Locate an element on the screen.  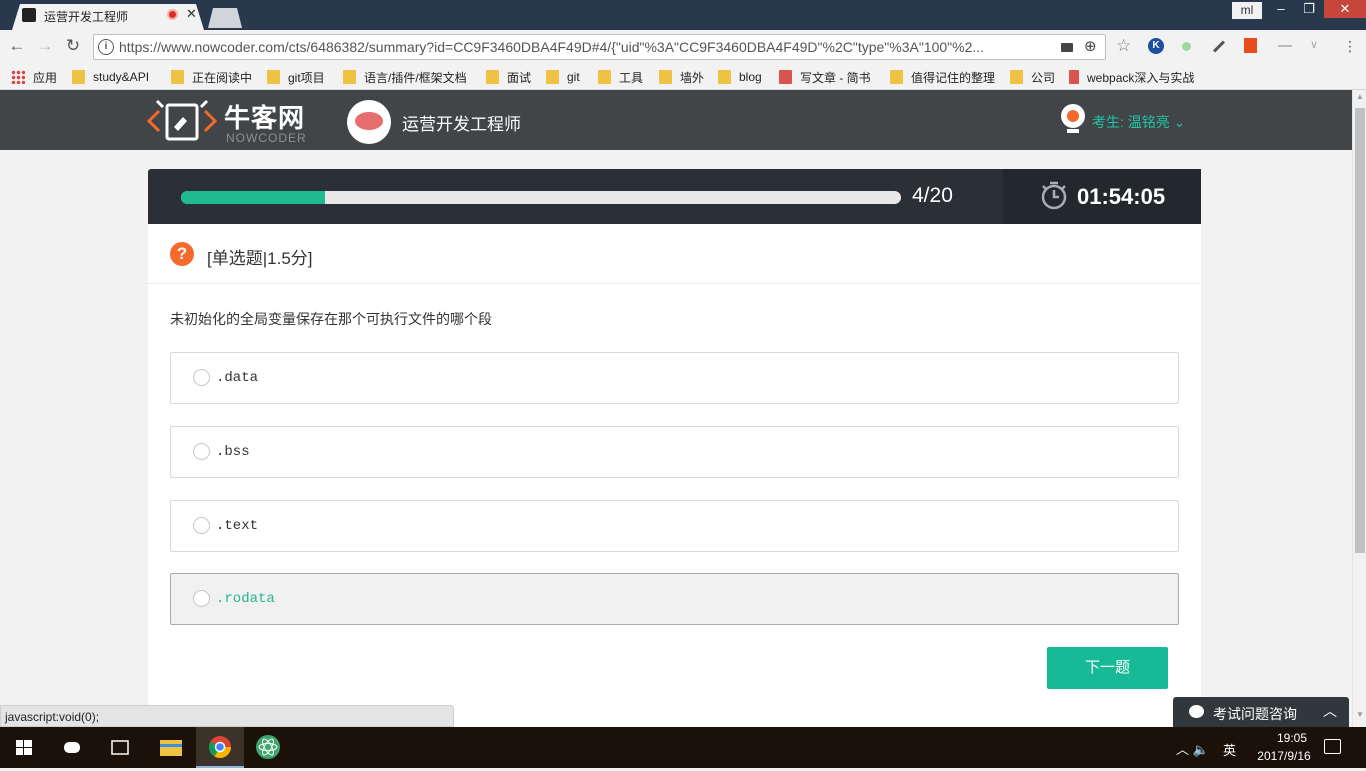
bookmark-item: 墙外 is located at coordinates (681, 77).